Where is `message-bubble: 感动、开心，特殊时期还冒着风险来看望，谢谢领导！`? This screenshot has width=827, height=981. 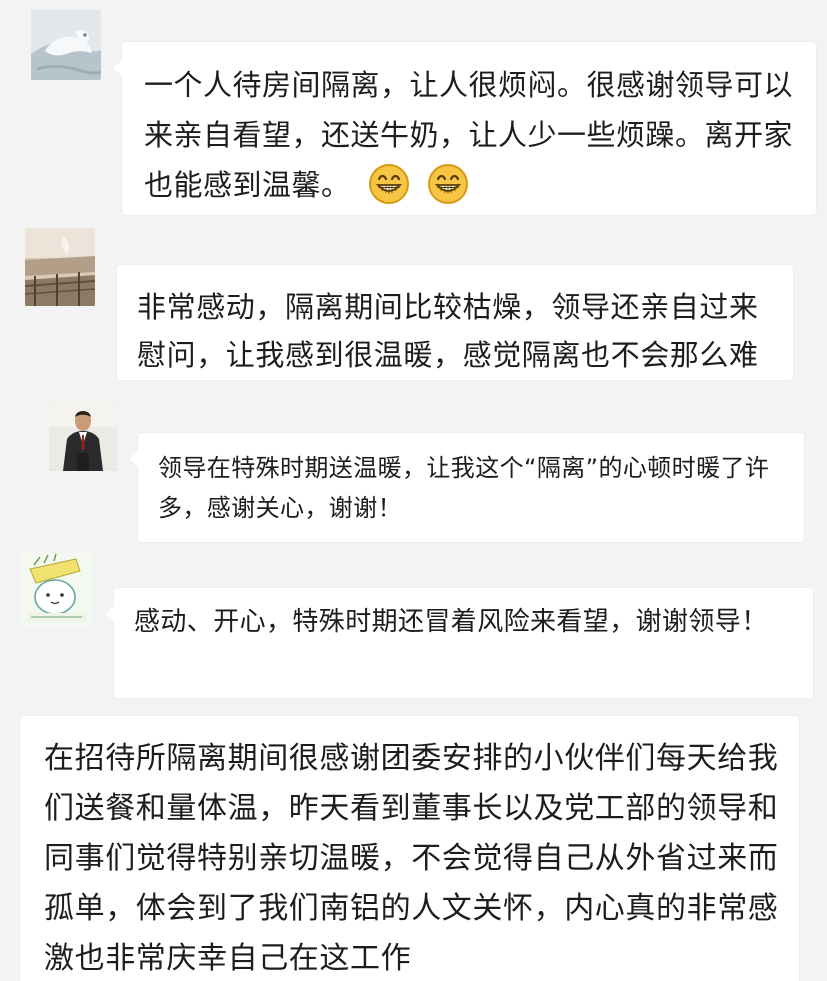
message-bubble: 感动、开心，特殊时期还冒着风险来看望，谢谢领导！ is located at coordinates (459, 643).